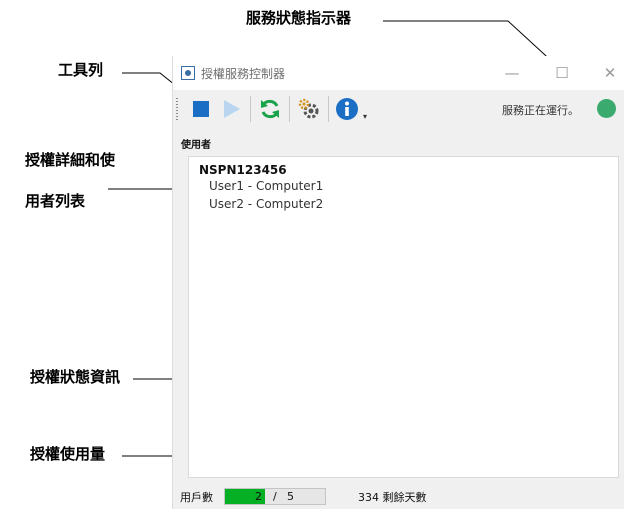 The height and width of the screenshot is (509, 624). Describe the element at coordinates (55, 201) in the screenshot. I see `callout-license-user-list-line2: 用者列表` at that location.